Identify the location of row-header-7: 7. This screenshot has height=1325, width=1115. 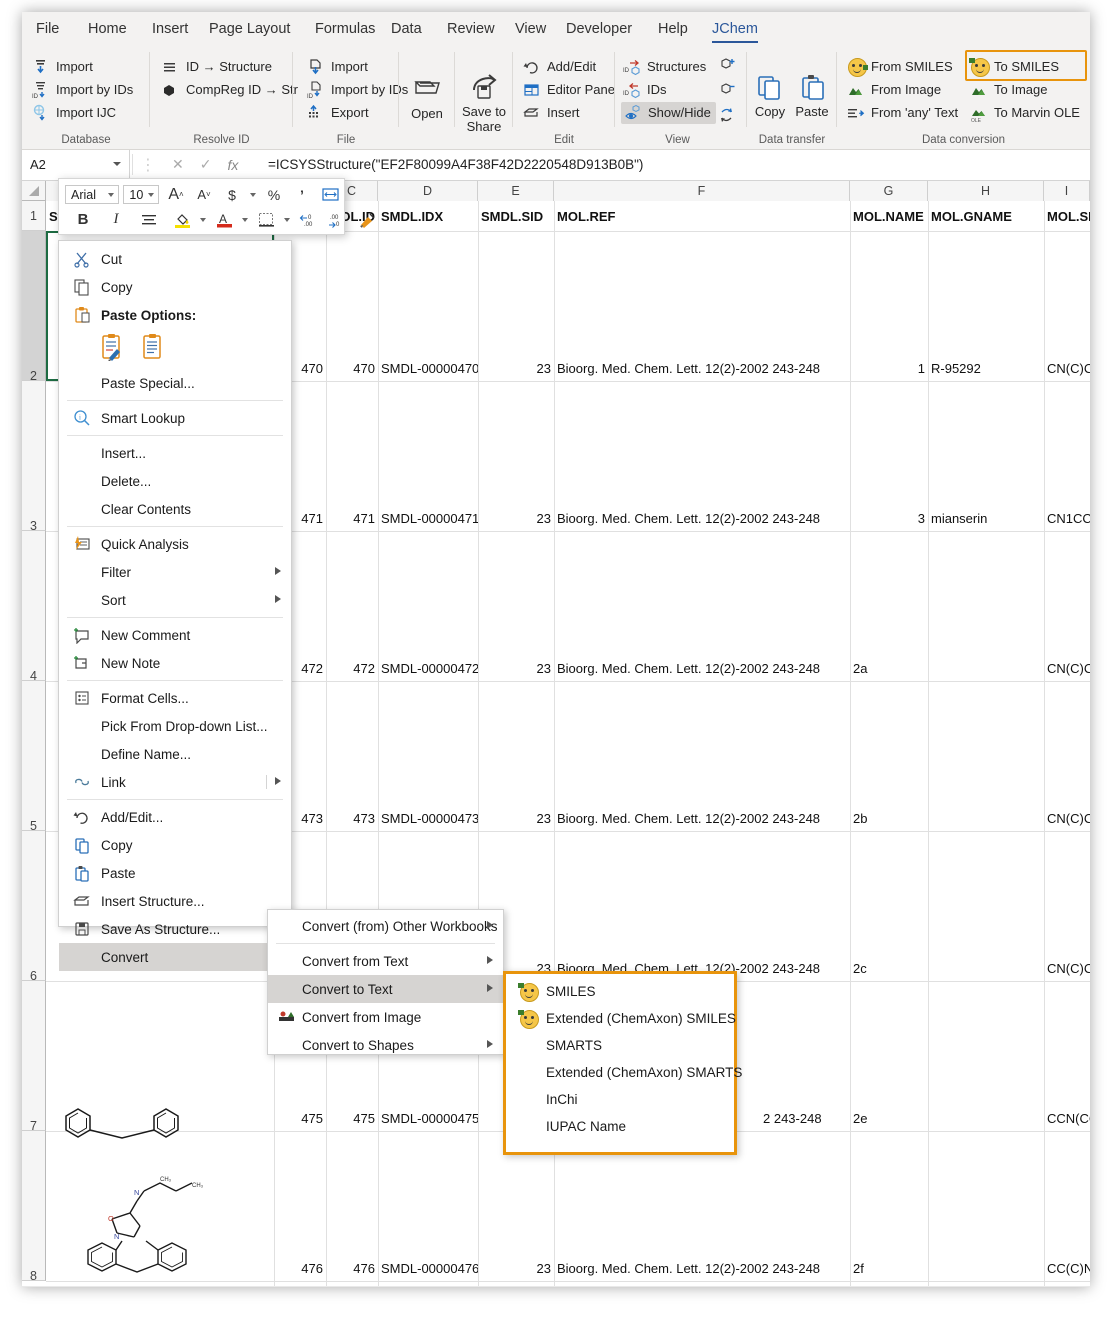
(34, 1057).